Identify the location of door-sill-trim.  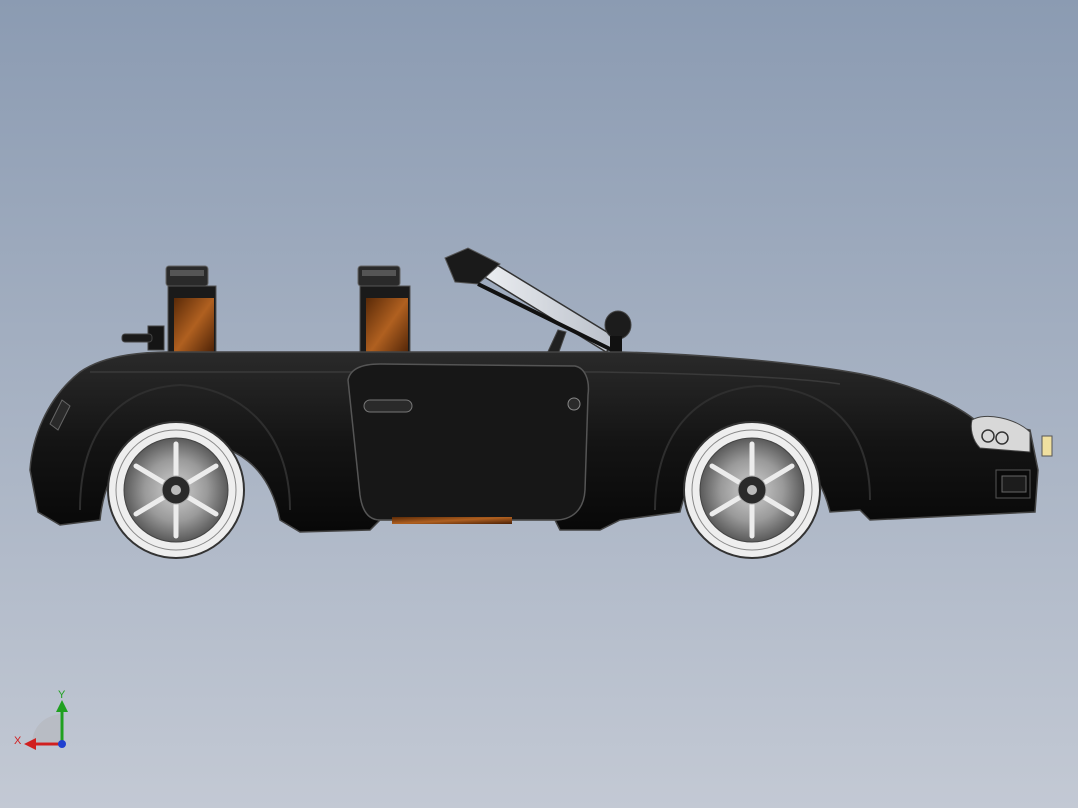
(452, 520).